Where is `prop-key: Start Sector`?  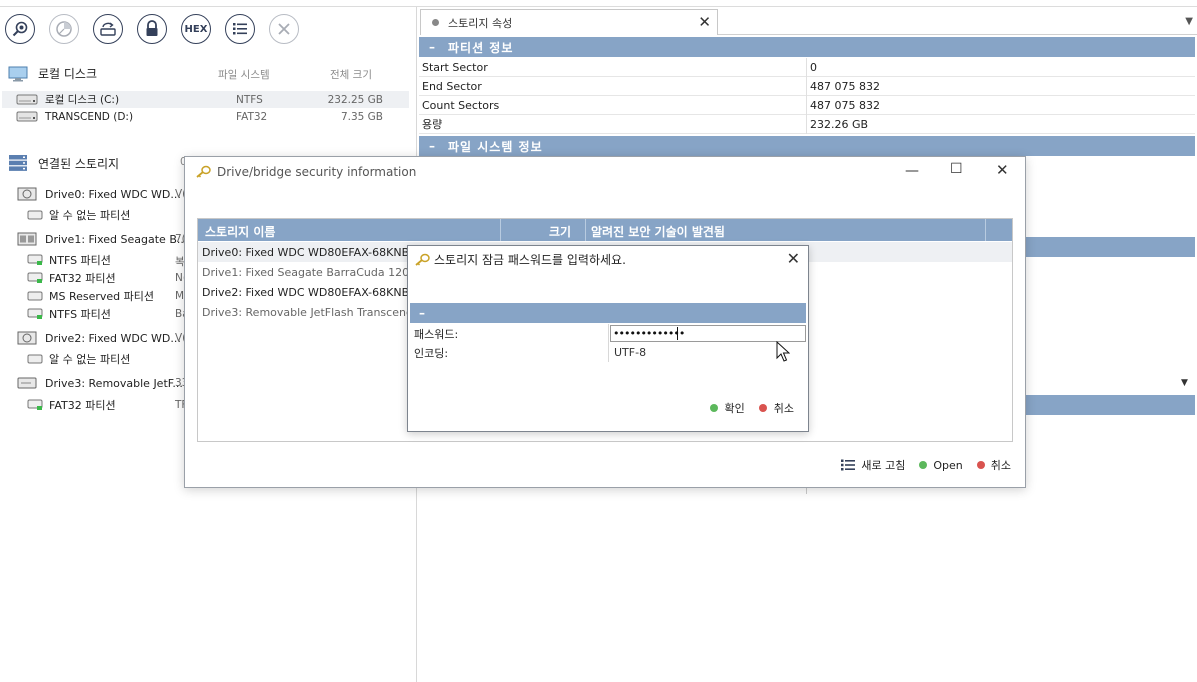
prop-key: Start Sector is located at coordinates (455, 67).